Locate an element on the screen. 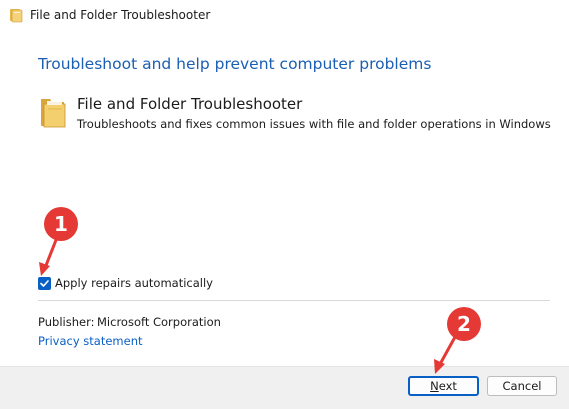  publisher-value: Microsoft Corporation is located at coordinates (159, 322).